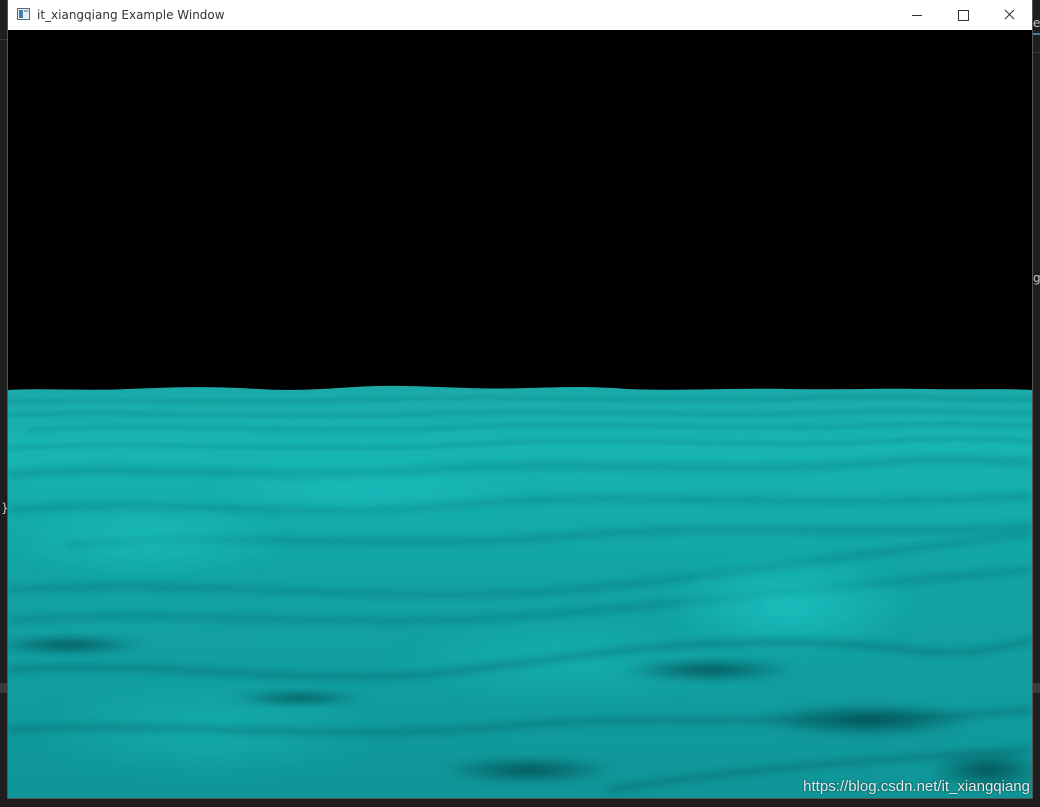 This screenshot has width=1040, height=807. Describe the element at coordinates (963, 15) in the screenshot. I see `maximize-button` at that location.